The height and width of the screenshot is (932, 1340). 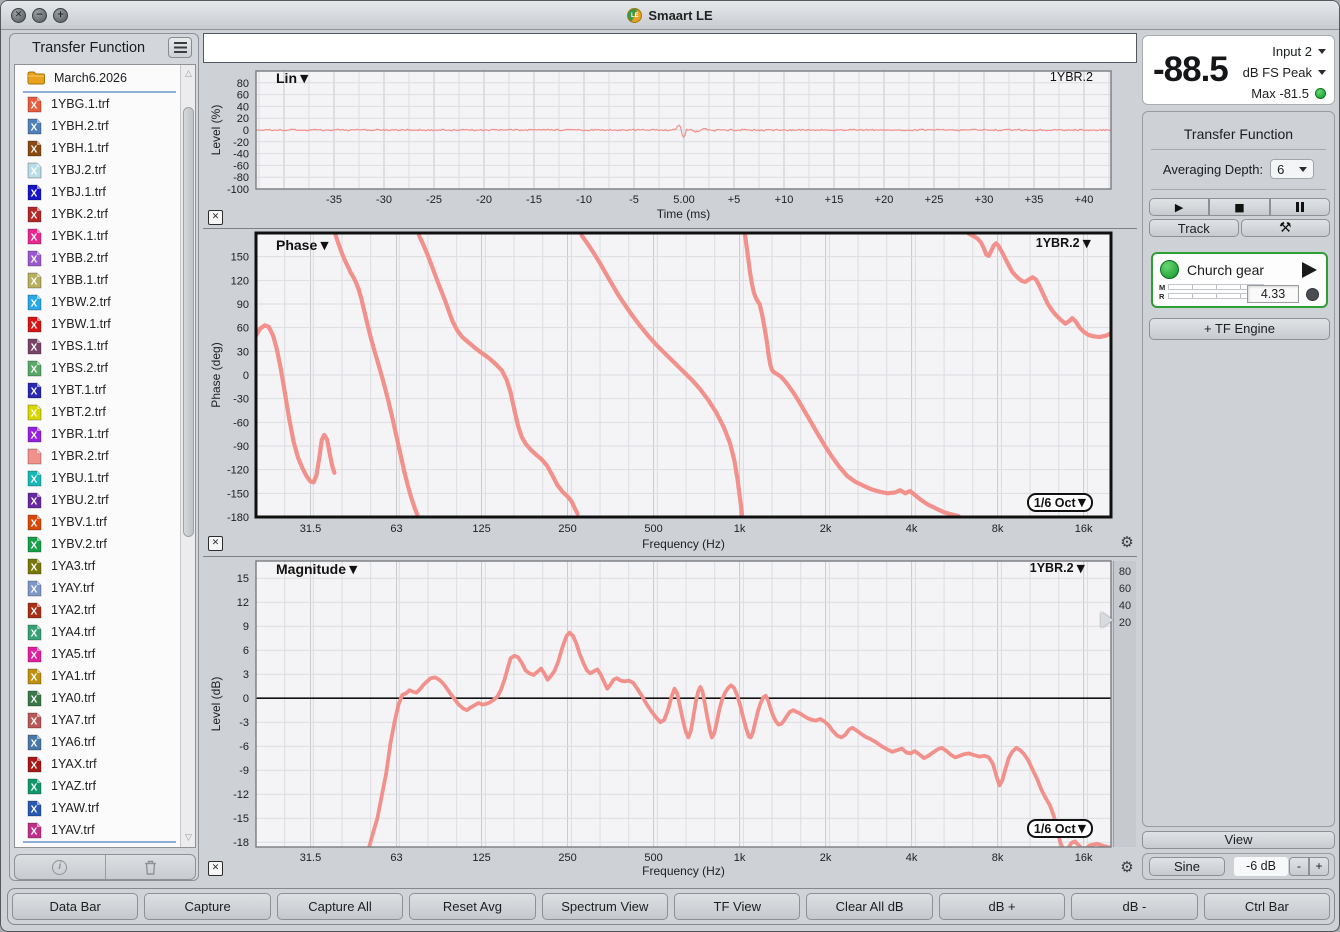 What do you see at coordinates (188, 322) in the screenshot?
I see `scrollbar-thumb` at bounding box center [188, 322].